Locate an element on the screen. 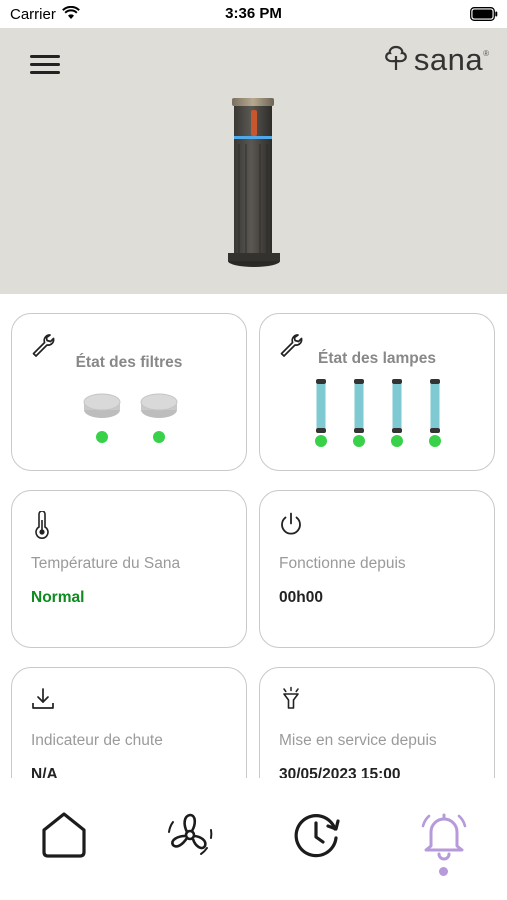 This screenshot has height=900, width=507. brand-logo: sana ® is located at coordinates (435, 60).